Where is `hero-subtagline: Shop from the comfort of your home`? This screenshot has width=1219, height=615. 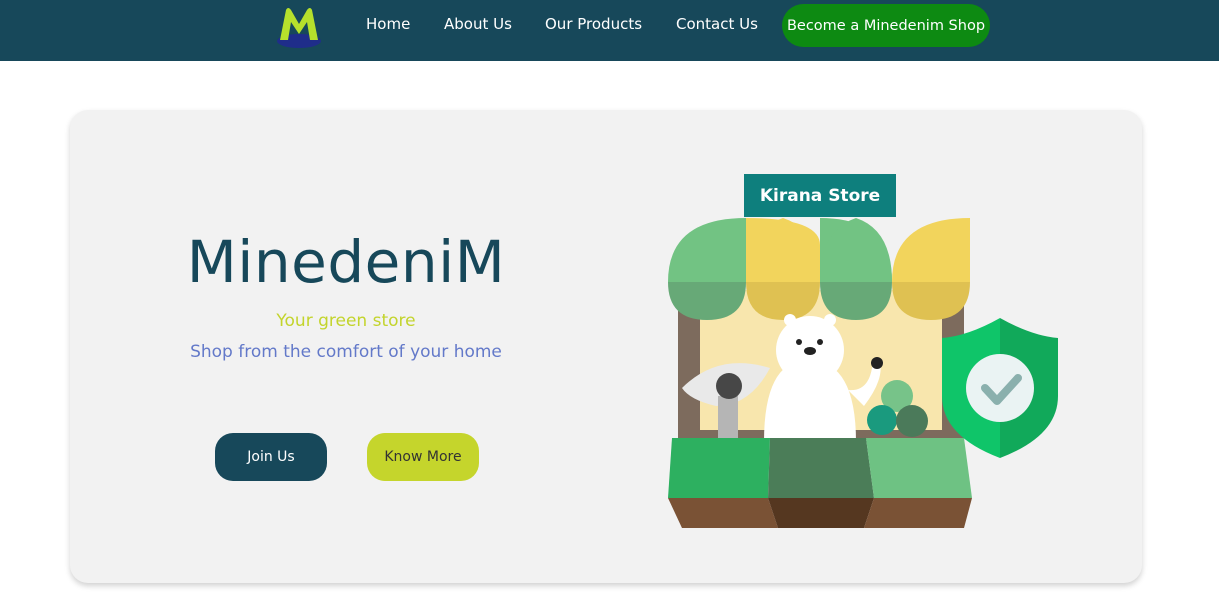
hero-subtagline: Shop from the comfort of your home is located at coordinates (346, 352).